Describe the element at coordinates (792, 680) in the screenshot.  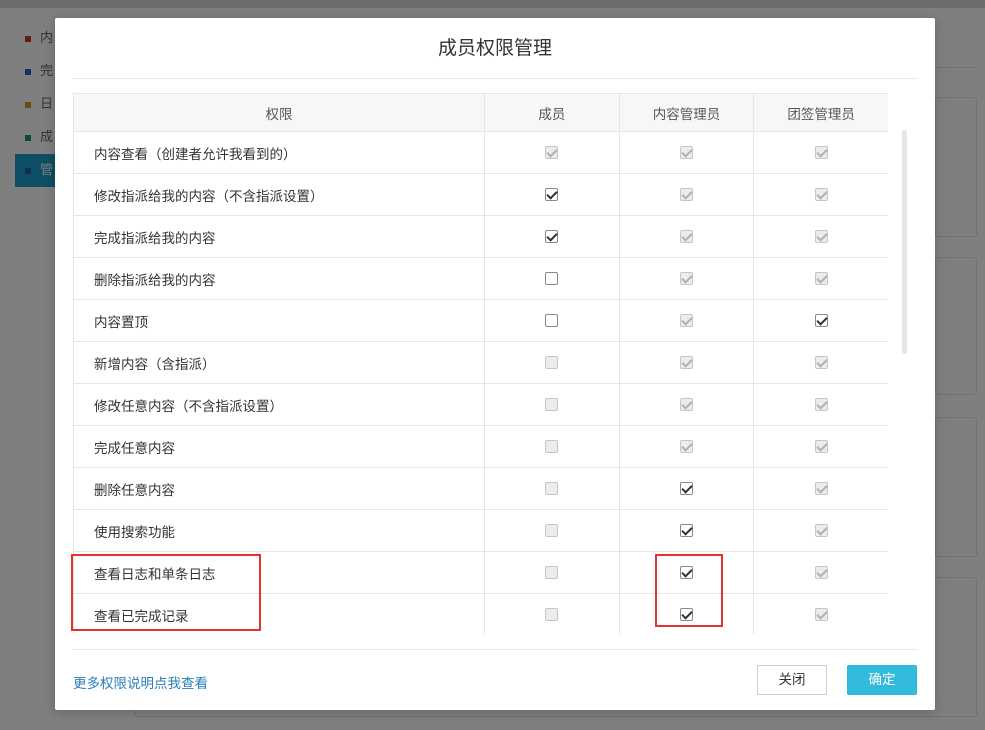
I see `close-button: 关闭` at that location.